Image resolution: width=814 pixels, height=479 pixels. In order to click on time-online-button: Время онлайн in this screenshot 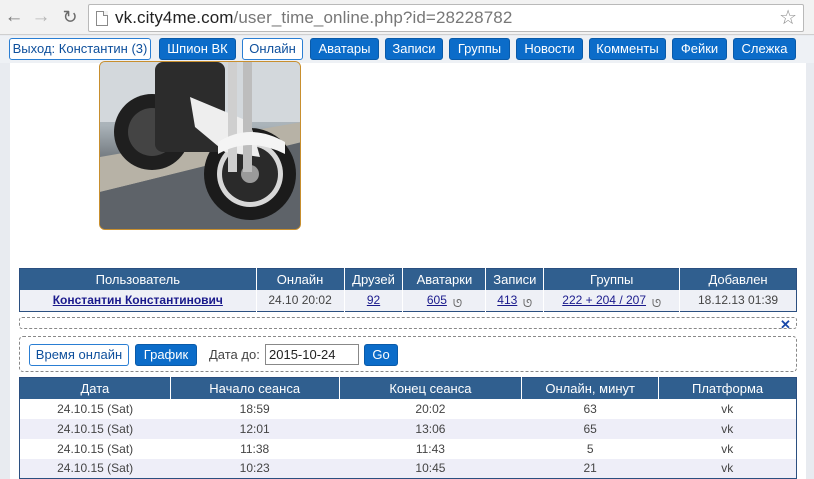, I will do `click(79, 355)`.